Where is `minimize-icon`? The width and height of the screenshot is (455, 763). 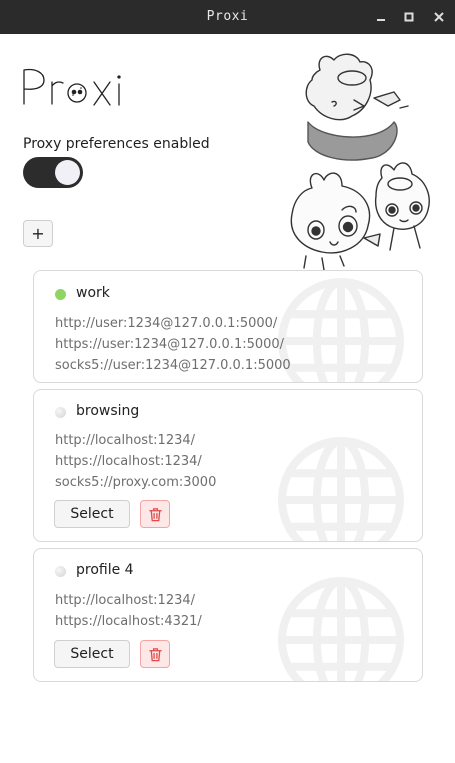 minimize-icon is located at coordinates (381, 20).